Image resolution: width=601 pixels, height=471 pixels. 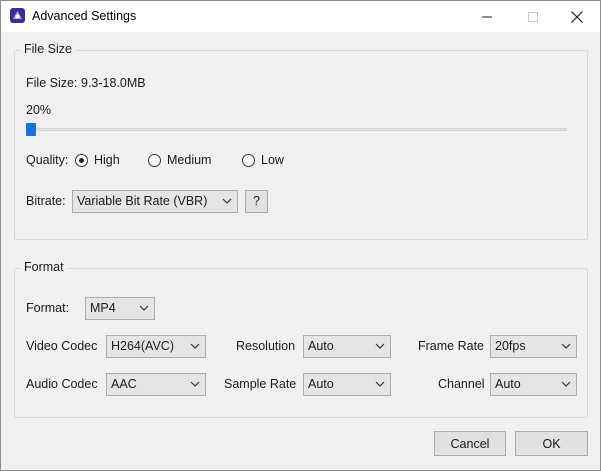 What do you see at coordinates (31, 129) in the screenshot?
I see `file-size-slider-thumb` at bounding box center [31, 129].